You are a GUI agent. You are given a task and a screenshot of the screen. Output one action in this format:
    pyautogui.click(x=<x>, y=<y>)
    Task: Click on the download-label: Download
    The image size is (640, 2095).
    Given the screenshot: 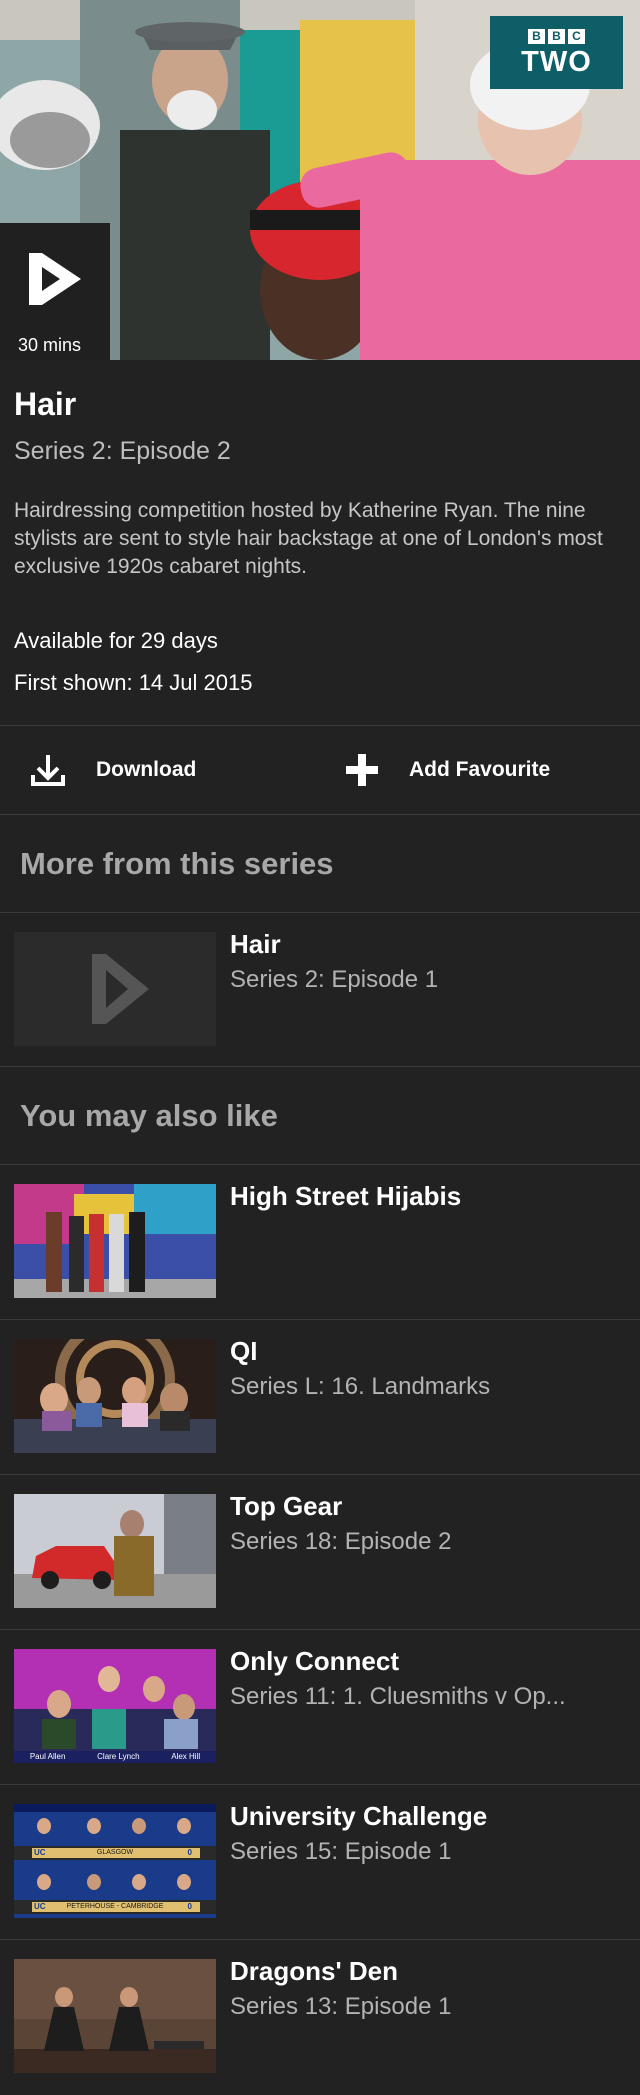 What is the action you would take?
    pyautogui.click(x=146, y=769)
    